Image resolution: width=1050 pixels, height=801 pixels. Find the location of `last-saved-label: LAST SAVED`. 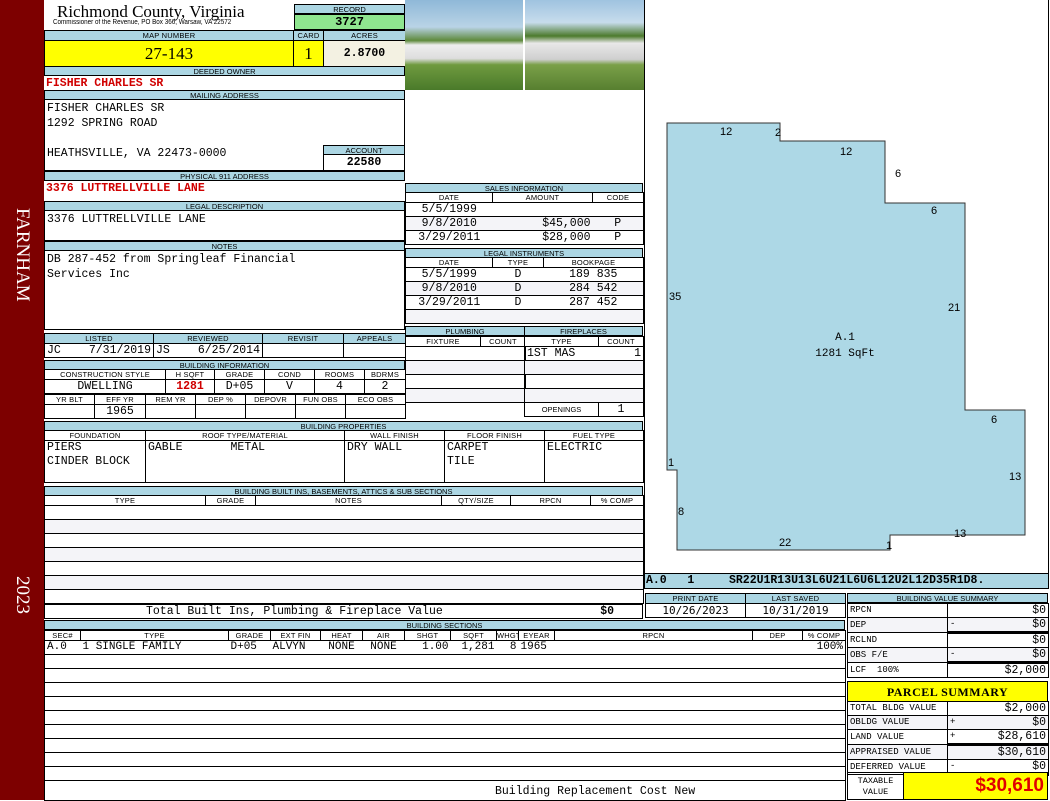

last-saved-label: LAST SAVED is located at coordinates (795, 598).